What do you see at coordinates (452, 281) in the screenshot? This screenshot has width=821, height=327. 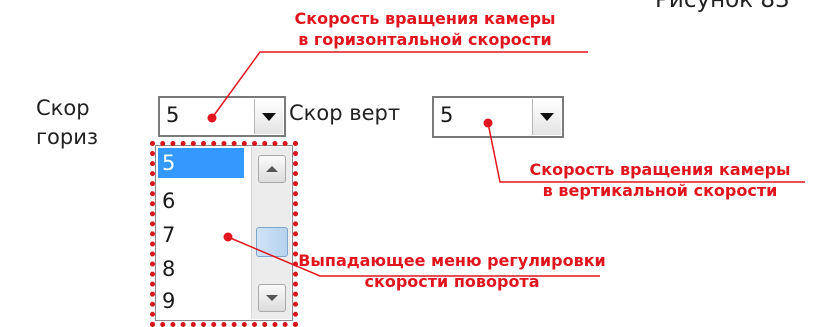 I see `annotation-line: скорости поворота` at bounding box center [452, 281].